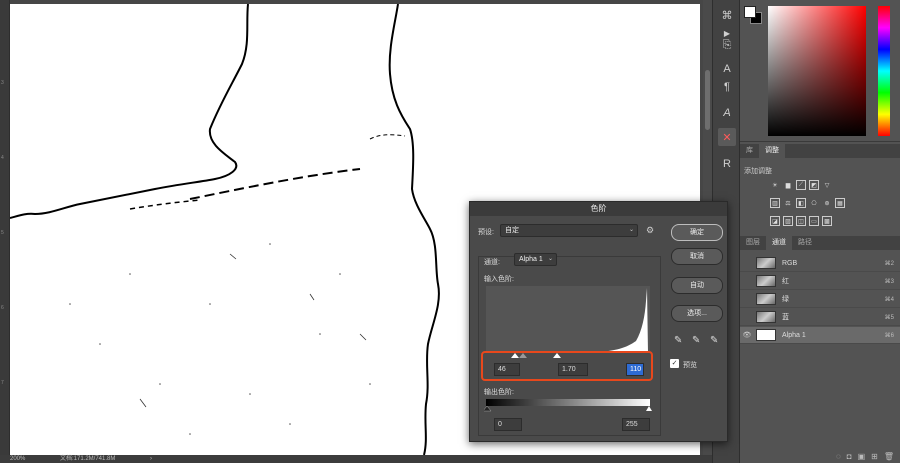 The image size is (900, 463). Describe the element at coordinates (512, 230) in the screenshot. I see `preset-value: 自定` at that location.